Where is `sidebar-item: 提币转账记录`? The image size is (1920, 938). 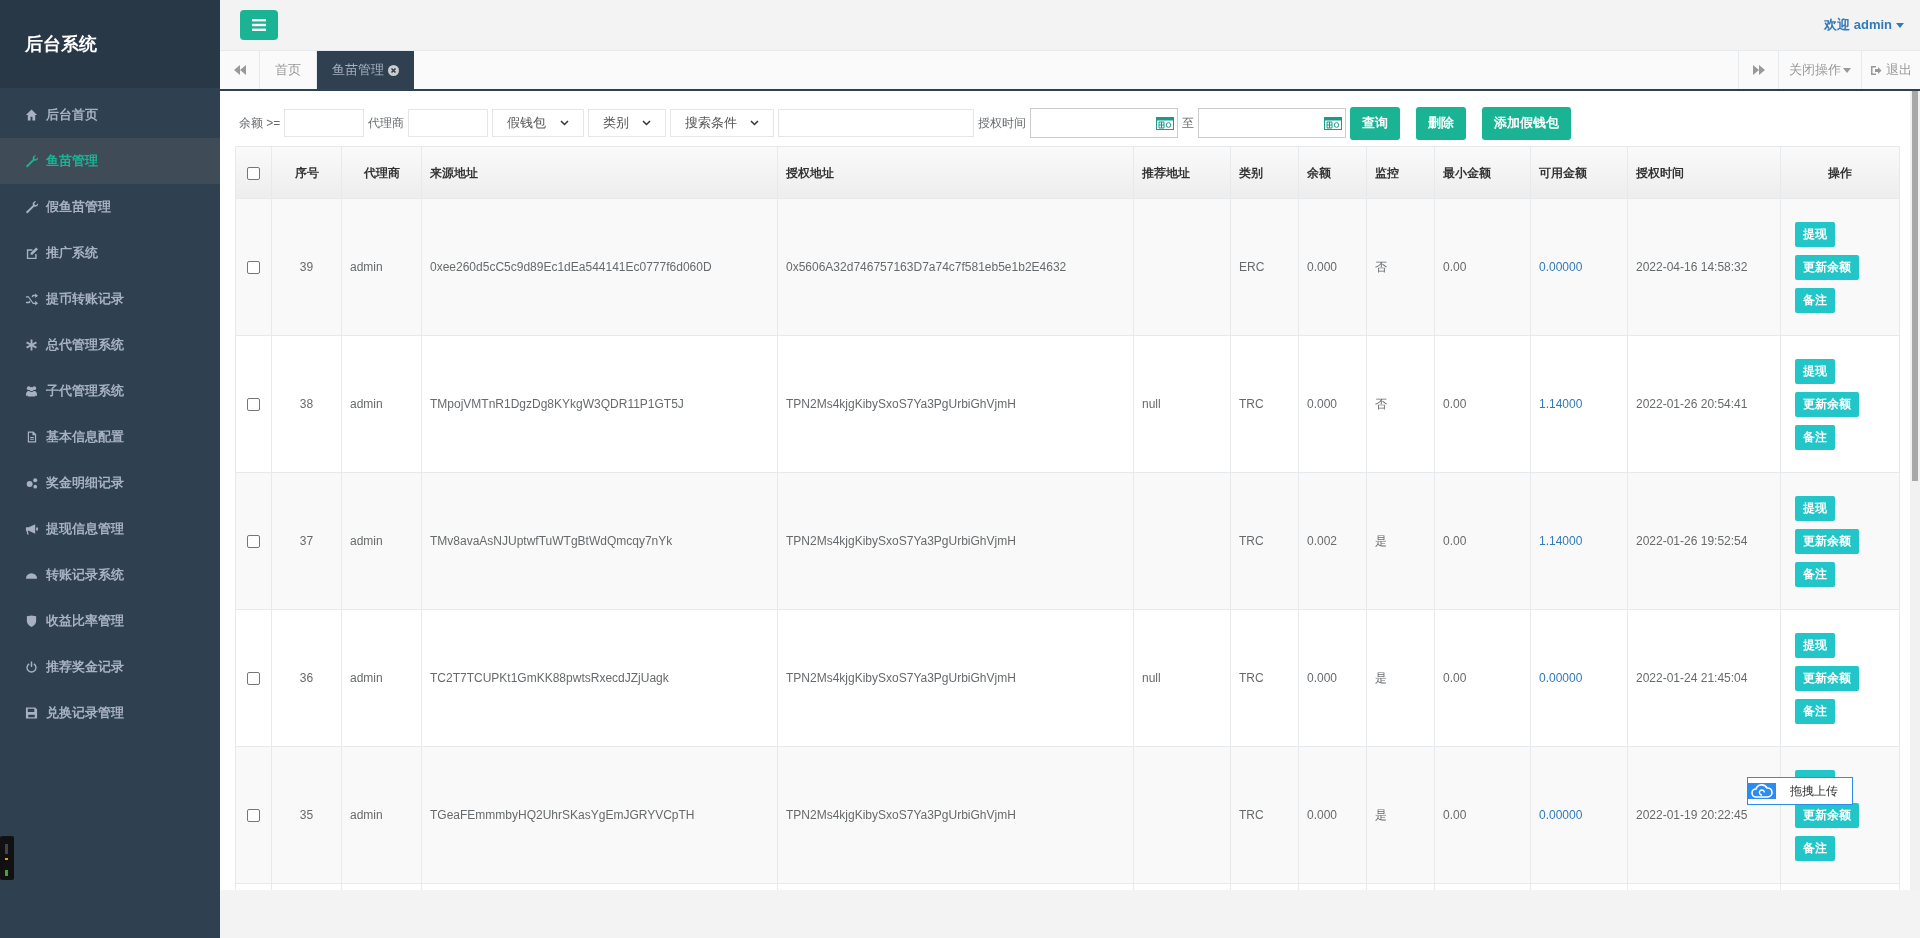
sidebar-item: 提币转账记录 is located at coordinates (110, 299).